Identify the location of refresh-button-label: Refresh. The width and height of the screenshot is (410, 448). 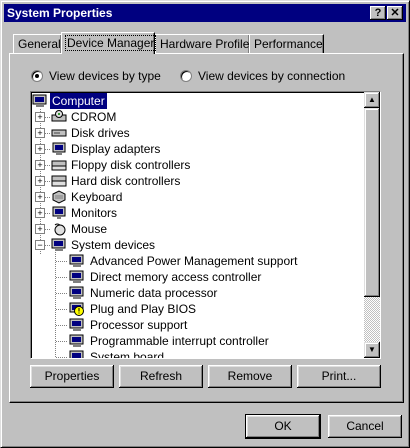
(161, 376).